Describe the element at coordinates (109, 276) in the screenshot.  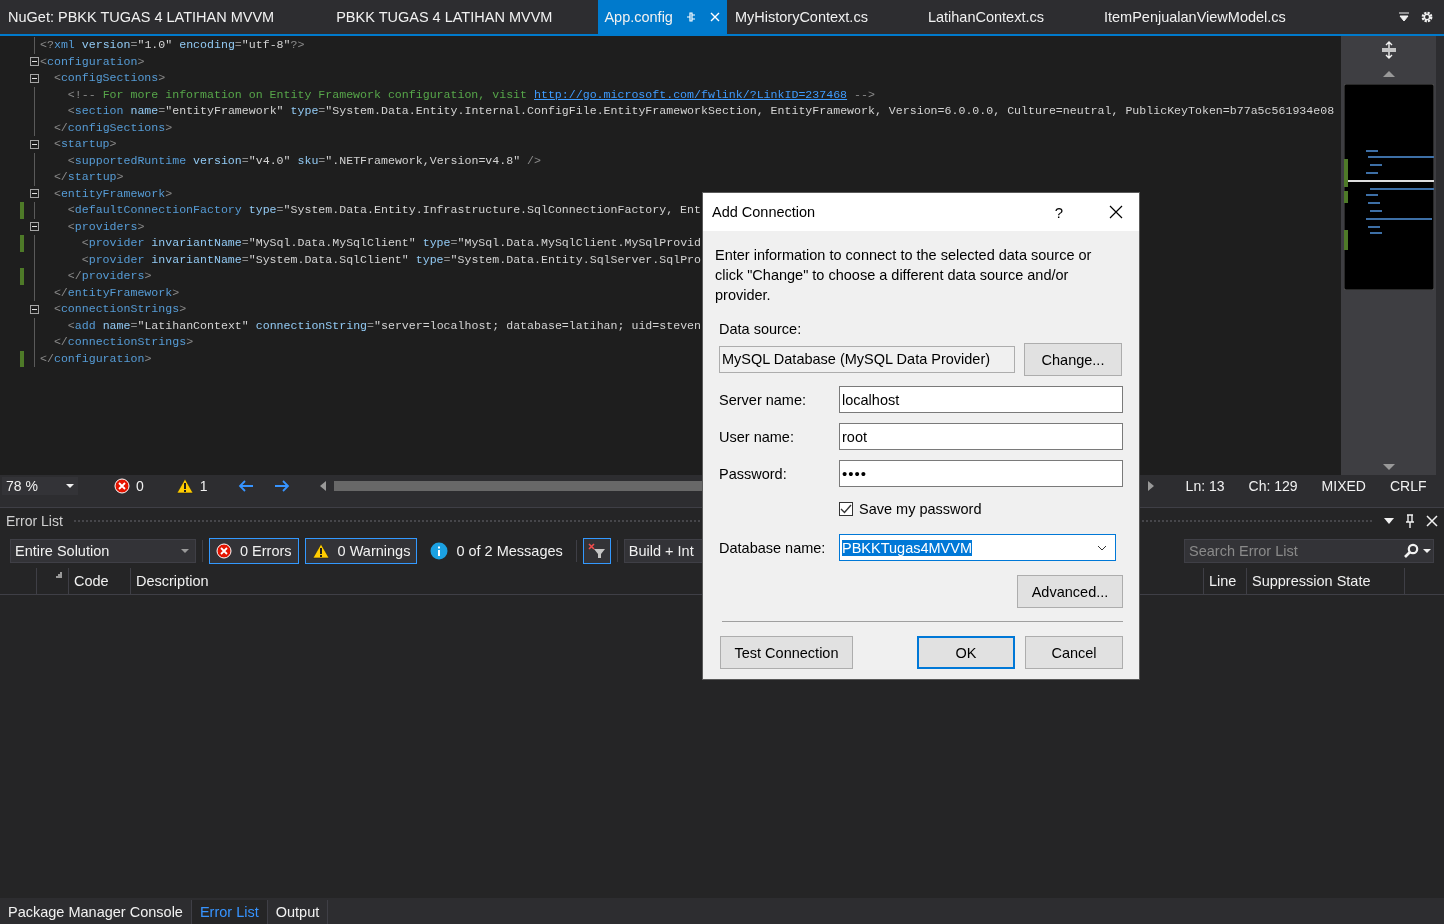
I see `code-line: </providers>` at that location.